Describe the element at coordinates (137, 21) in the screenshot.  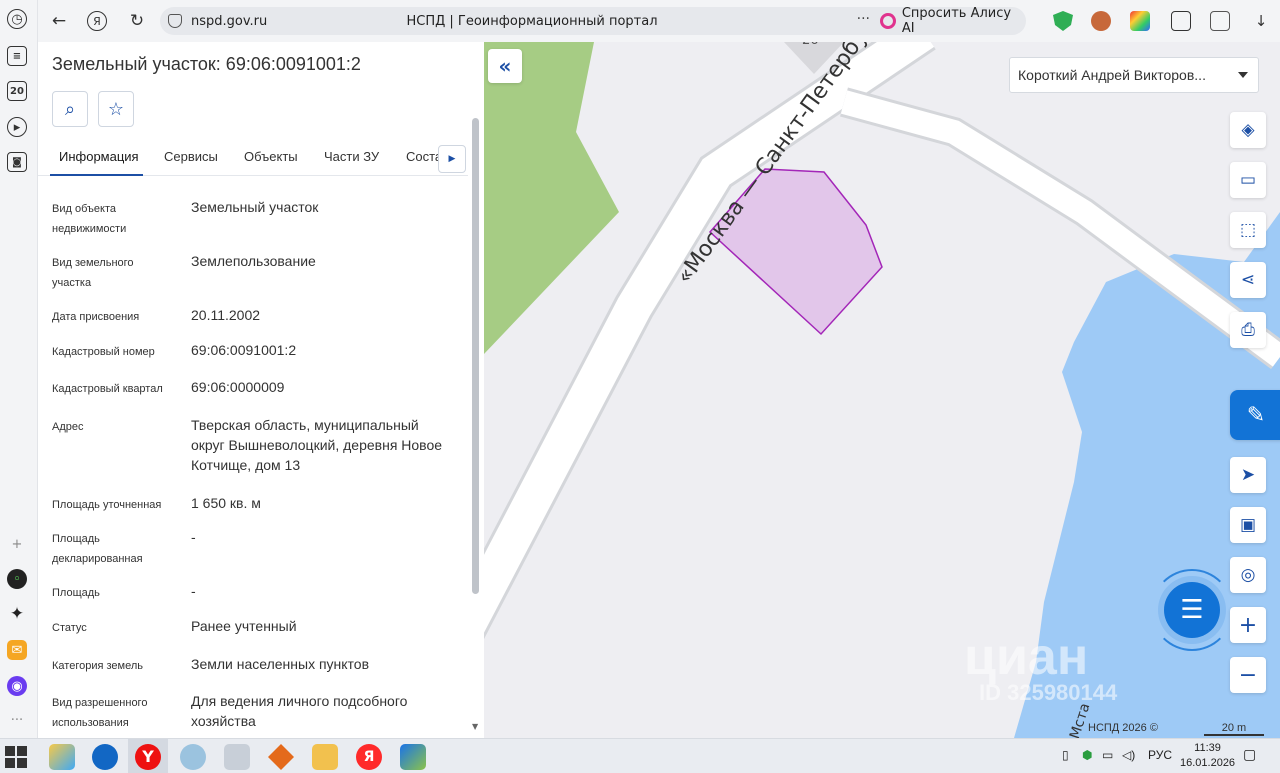
I see `reload-icon: ↻` at that location.